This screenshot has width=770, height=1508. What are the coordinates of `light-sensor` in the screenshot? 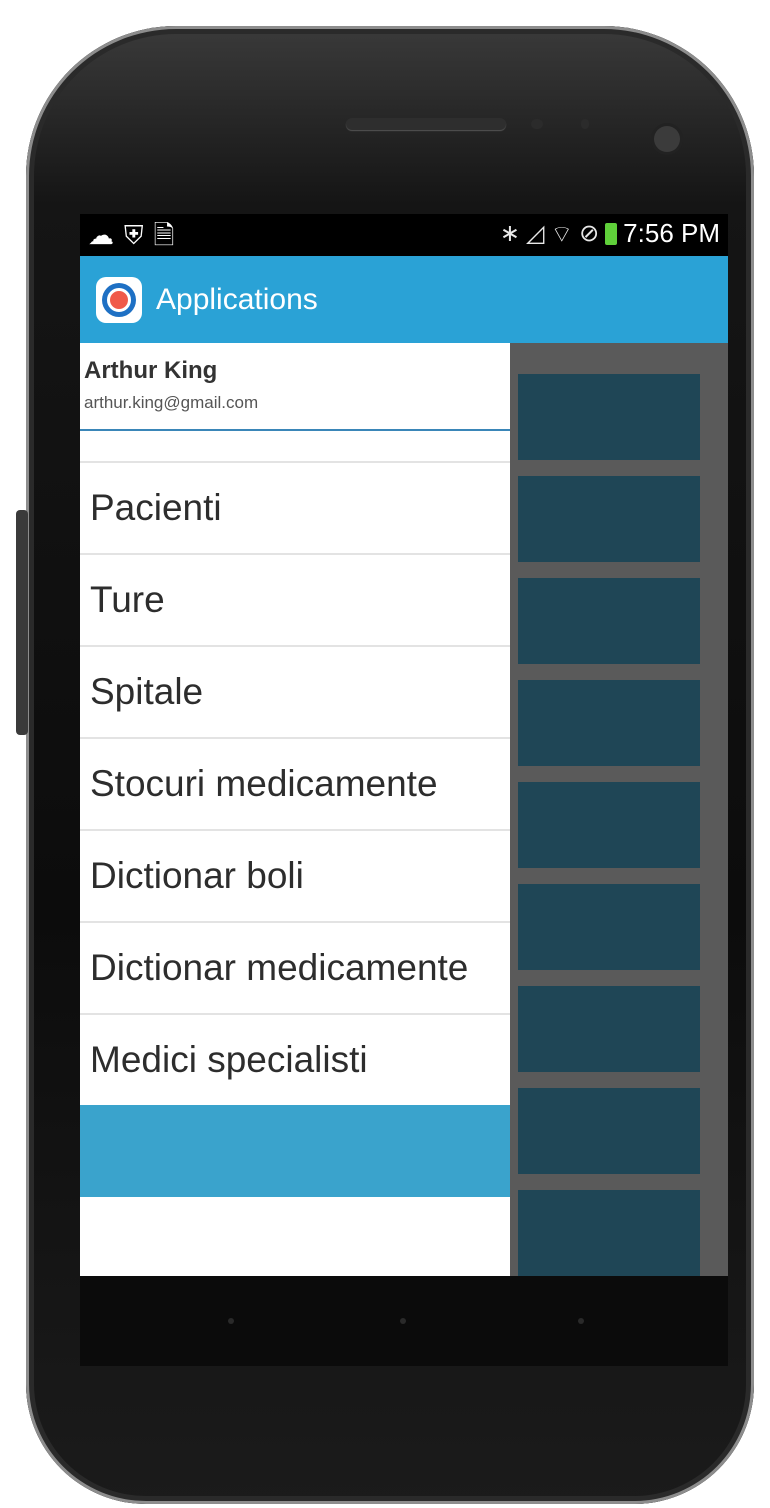 It's located at (585, 124).